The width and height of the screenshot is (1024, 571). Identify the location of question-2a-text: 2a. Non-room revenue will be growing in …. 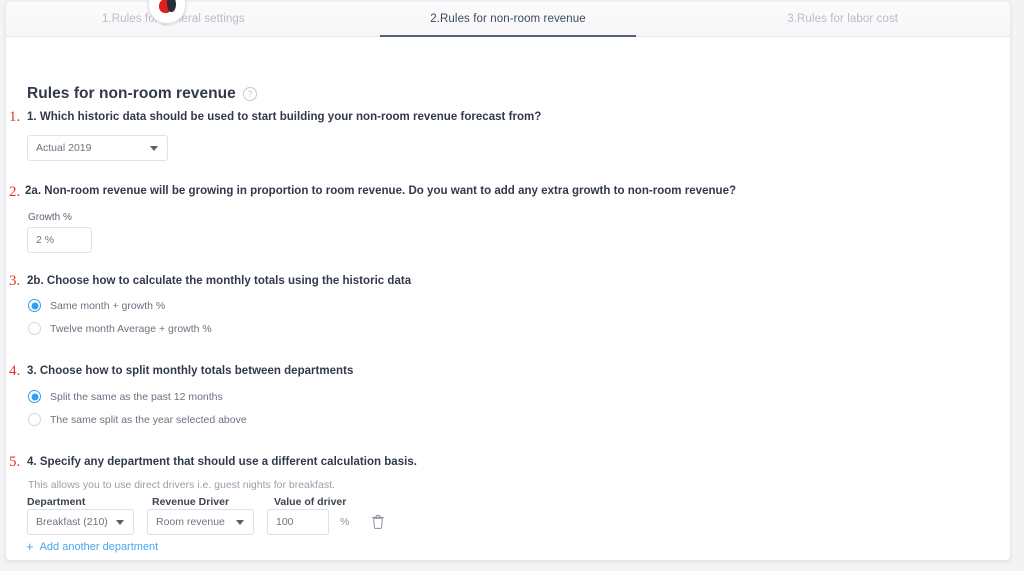
(381, 191).